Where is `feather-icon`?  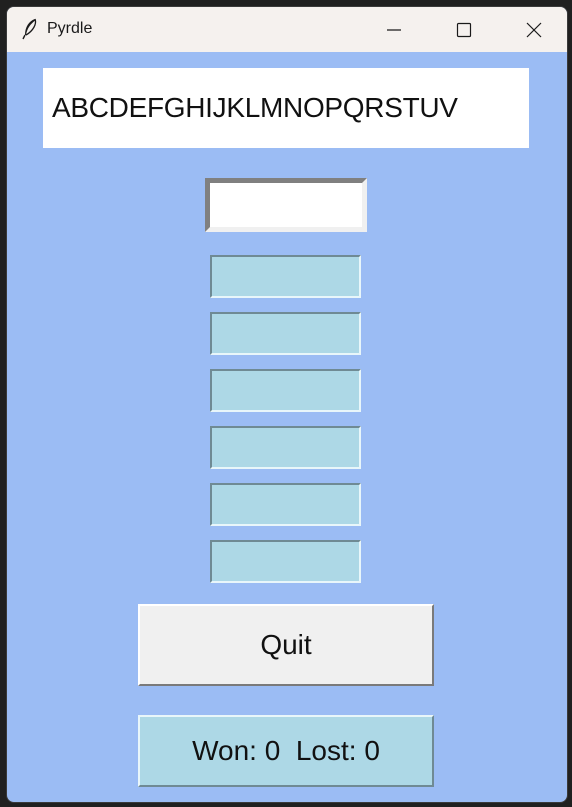
feather-icon is located at coordinates (29, 29).